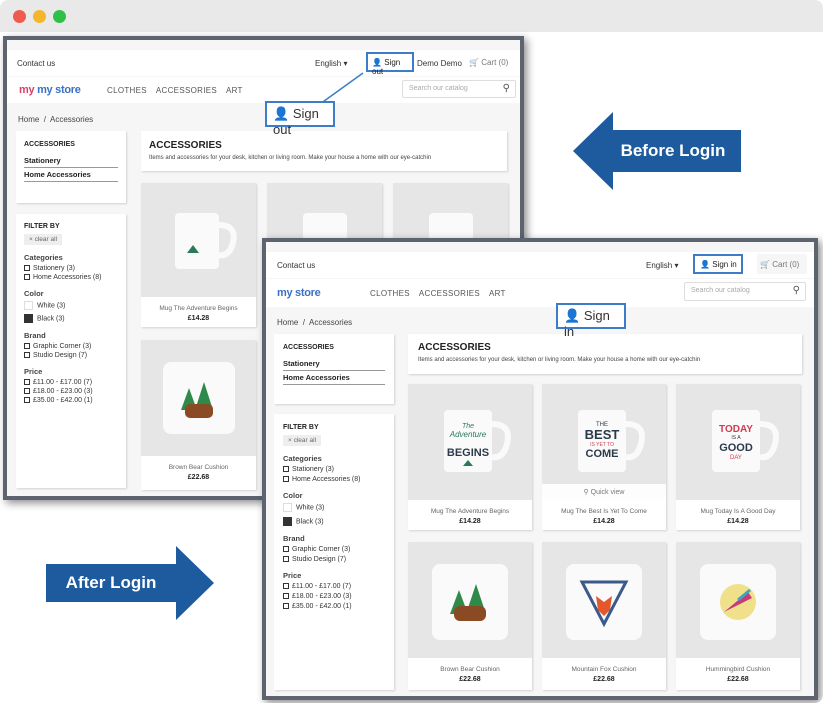 The height and width of the screenshot is (703, 823). What do you see at coordinates (287, 521) in the screenshot?
I see `black-swatch` at bounding box center [287, 521].